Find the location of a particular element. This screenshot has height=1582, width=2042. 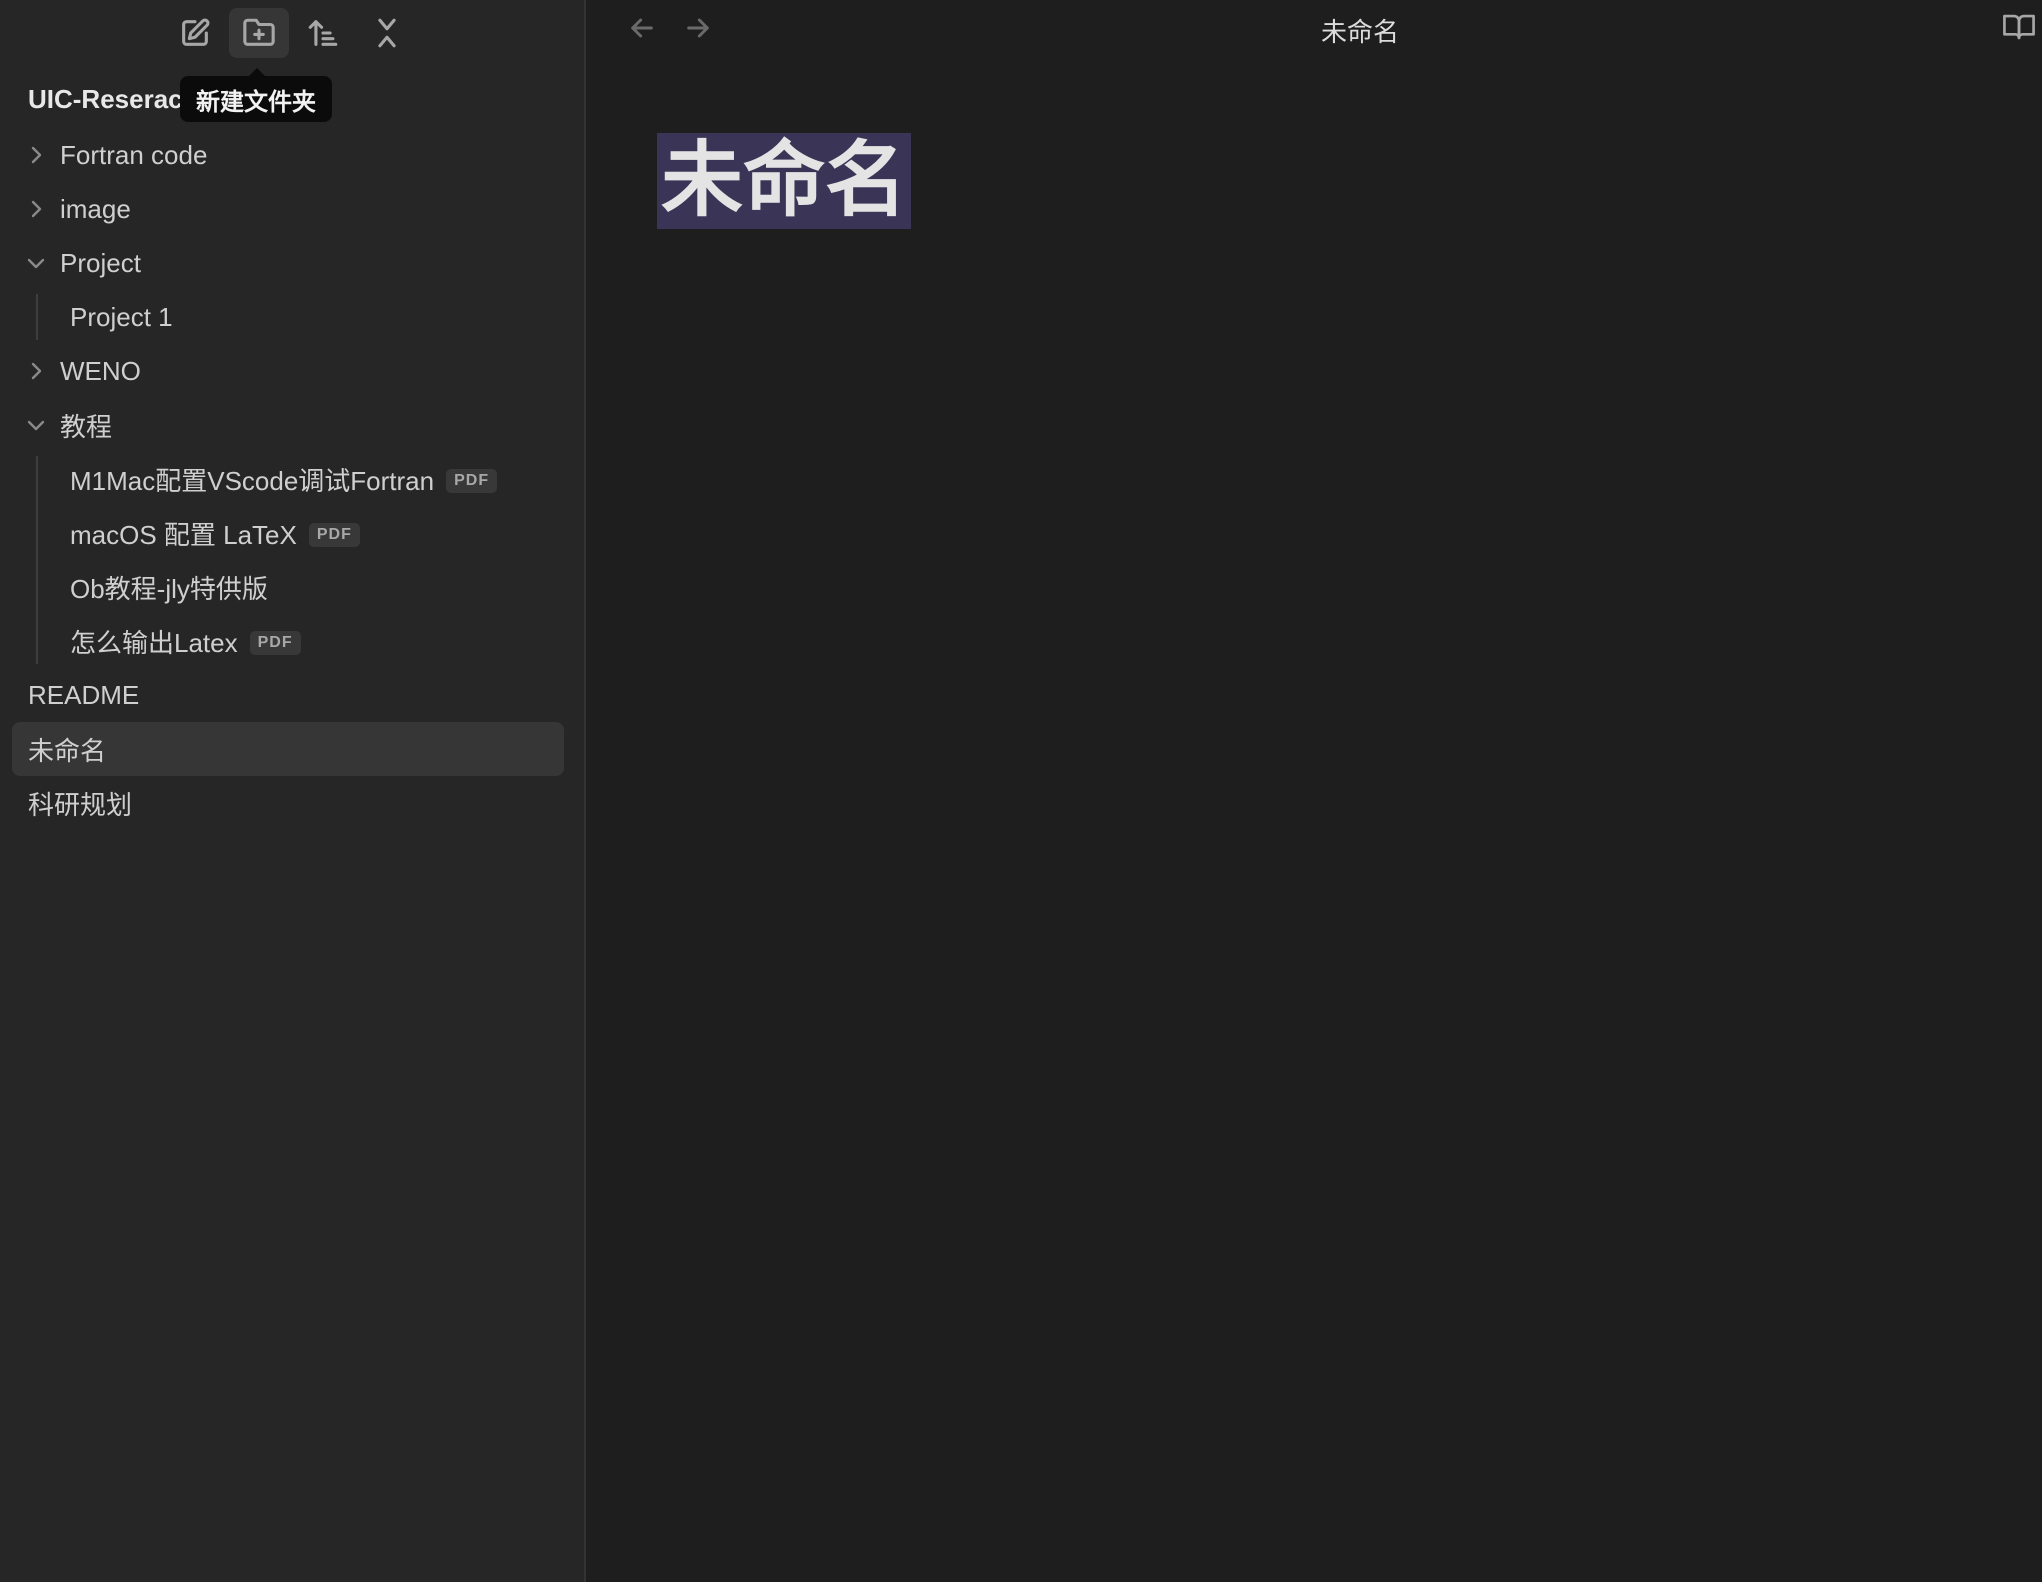

file-label: 科研规划 is located at coordinates (80, 804).